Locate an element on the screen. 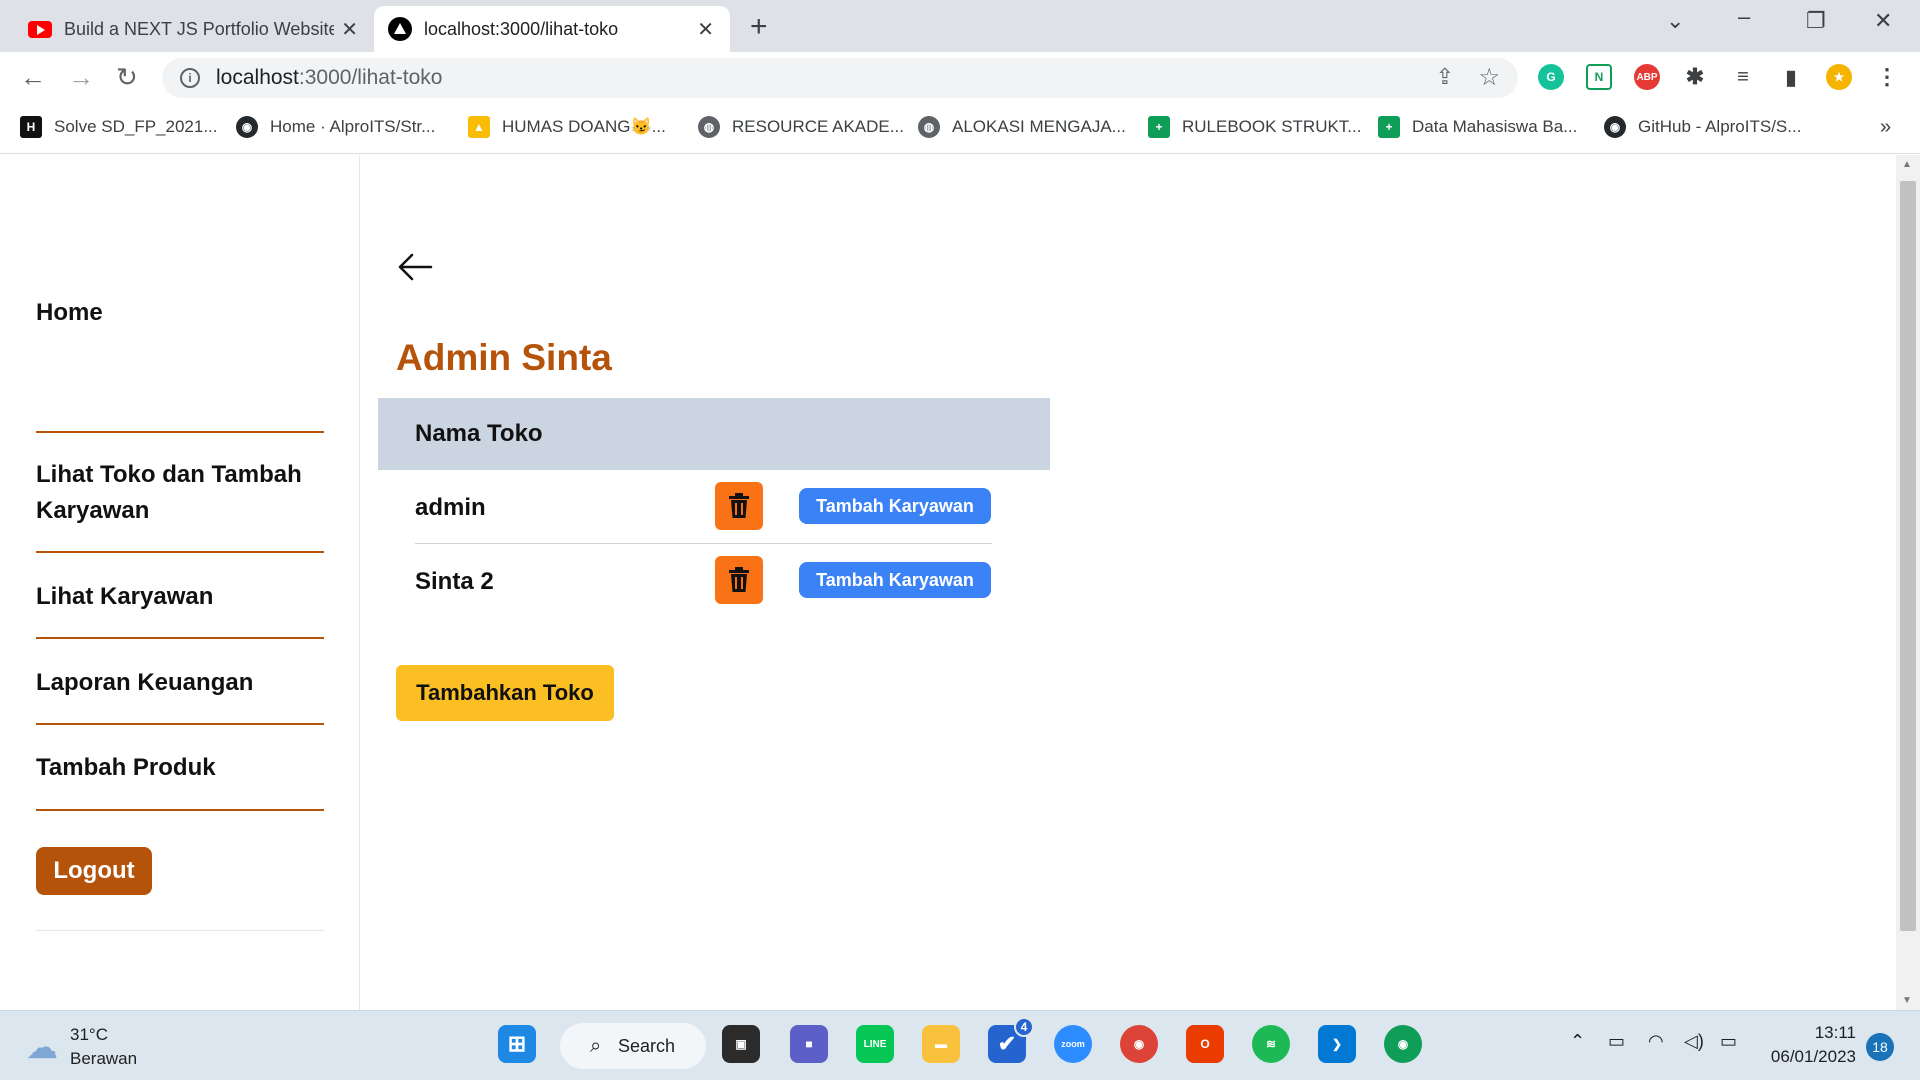 This screenshot has height=1080, width=1920. side-panel-icon: ▮ is located at coordinates (1791, 77).